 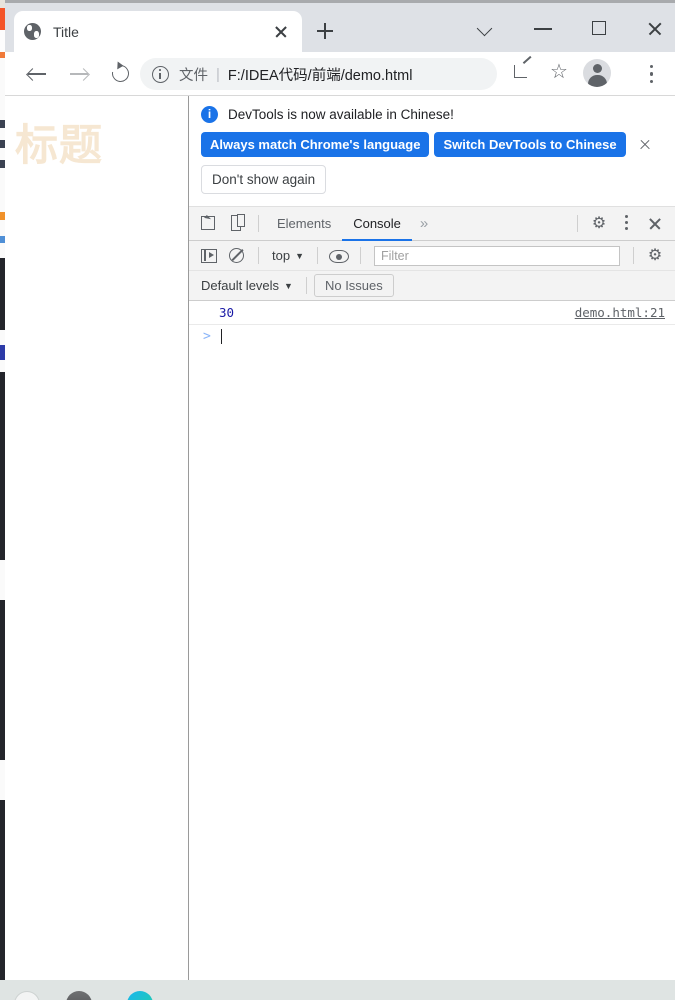 I want to click on eye-icon, so click(x=339, y=256).